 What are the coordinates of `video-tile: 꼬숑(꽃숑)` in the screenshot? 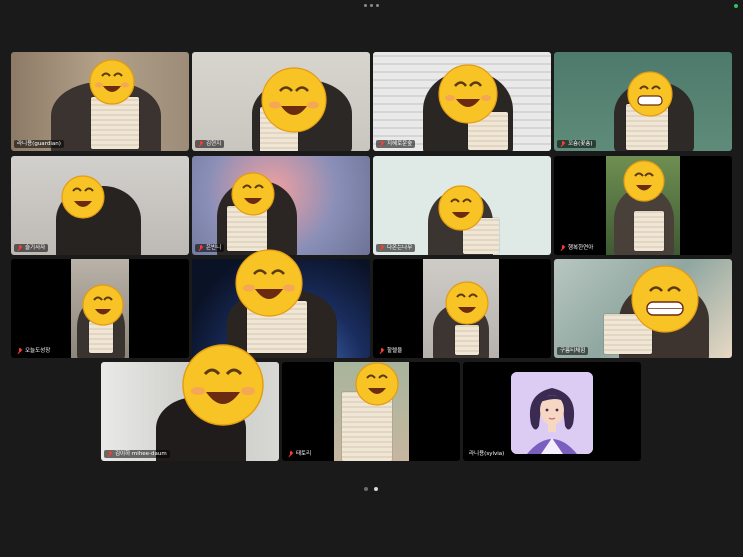 It's located at (643, 101).